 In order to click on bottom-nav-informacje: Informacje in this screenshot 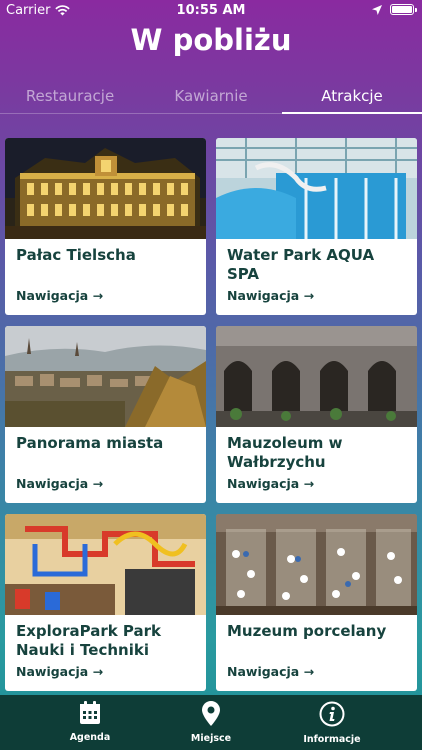, I will do `click(332, 723)`.